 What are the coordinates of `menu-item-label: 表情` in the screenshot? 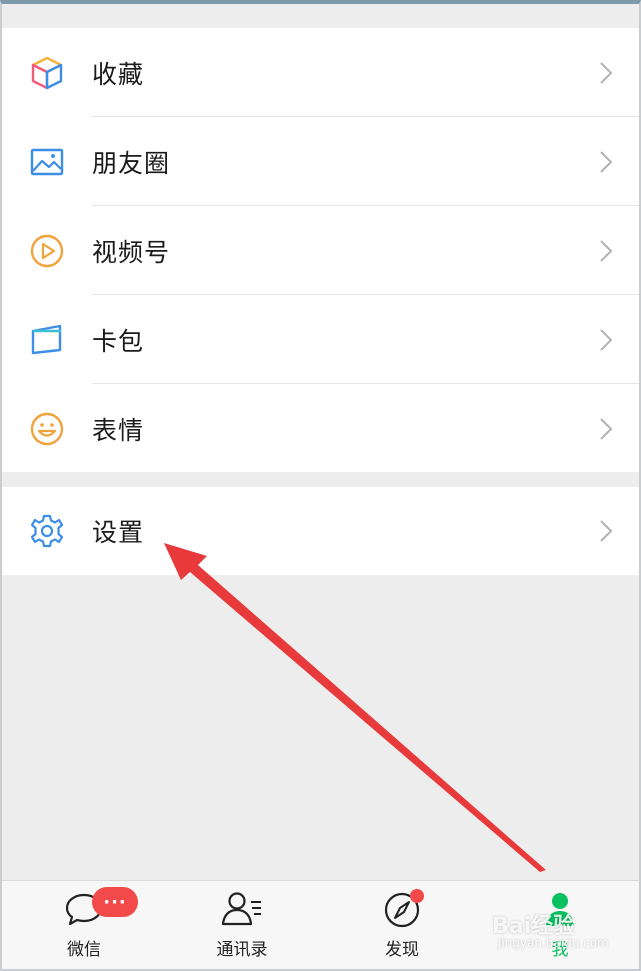 It's located at (118, 430).